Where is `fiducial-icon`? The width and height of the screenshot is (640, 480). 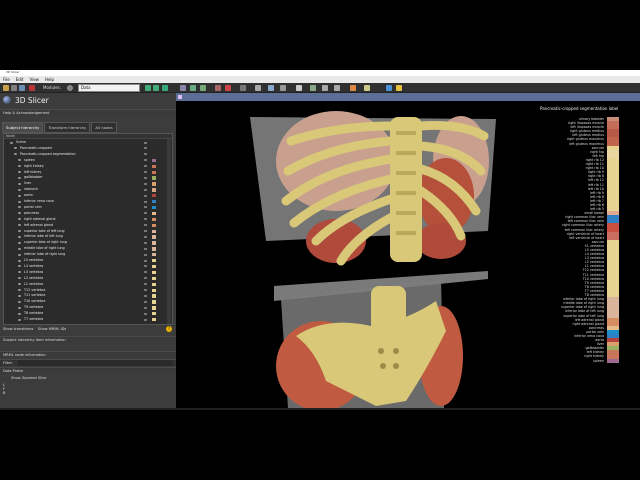
fiducial-icon is located at coordinates (353, 88).